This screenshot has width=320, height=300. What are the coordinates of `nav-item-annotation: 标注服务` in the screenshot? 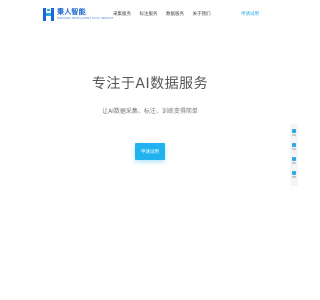 It's located at (149, 14).